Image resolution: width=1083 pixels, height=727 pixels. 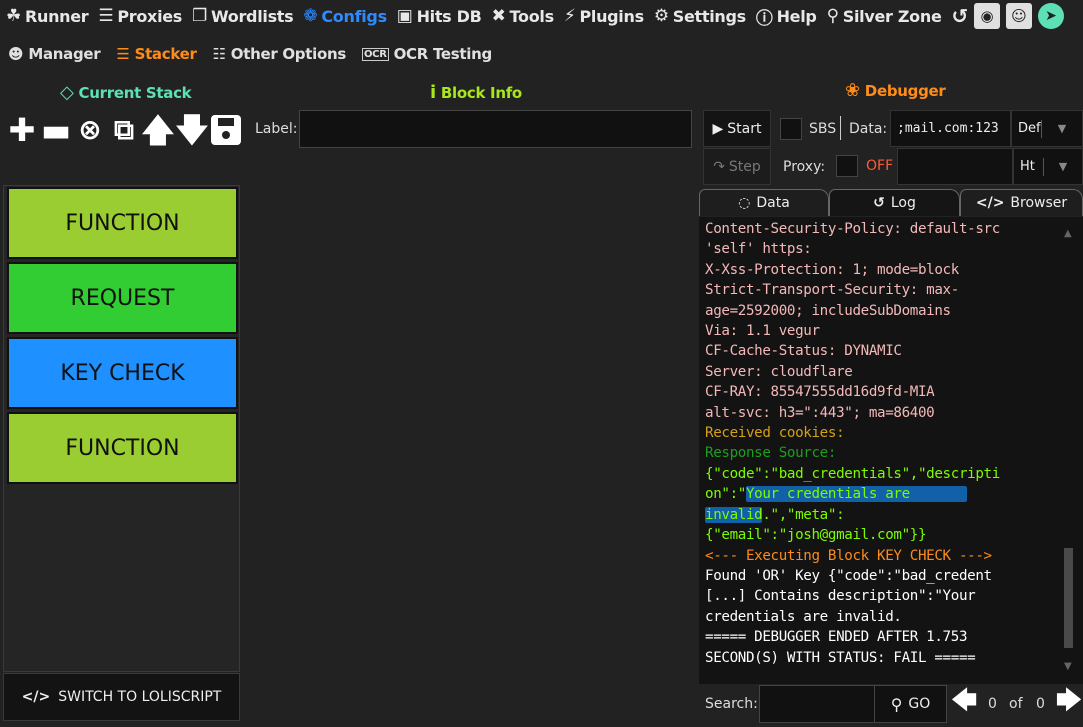 What do you see at coordinates (719, 166) in the screenshot?
I see `redo-icon: ↷` at bounding box center [719, 166].